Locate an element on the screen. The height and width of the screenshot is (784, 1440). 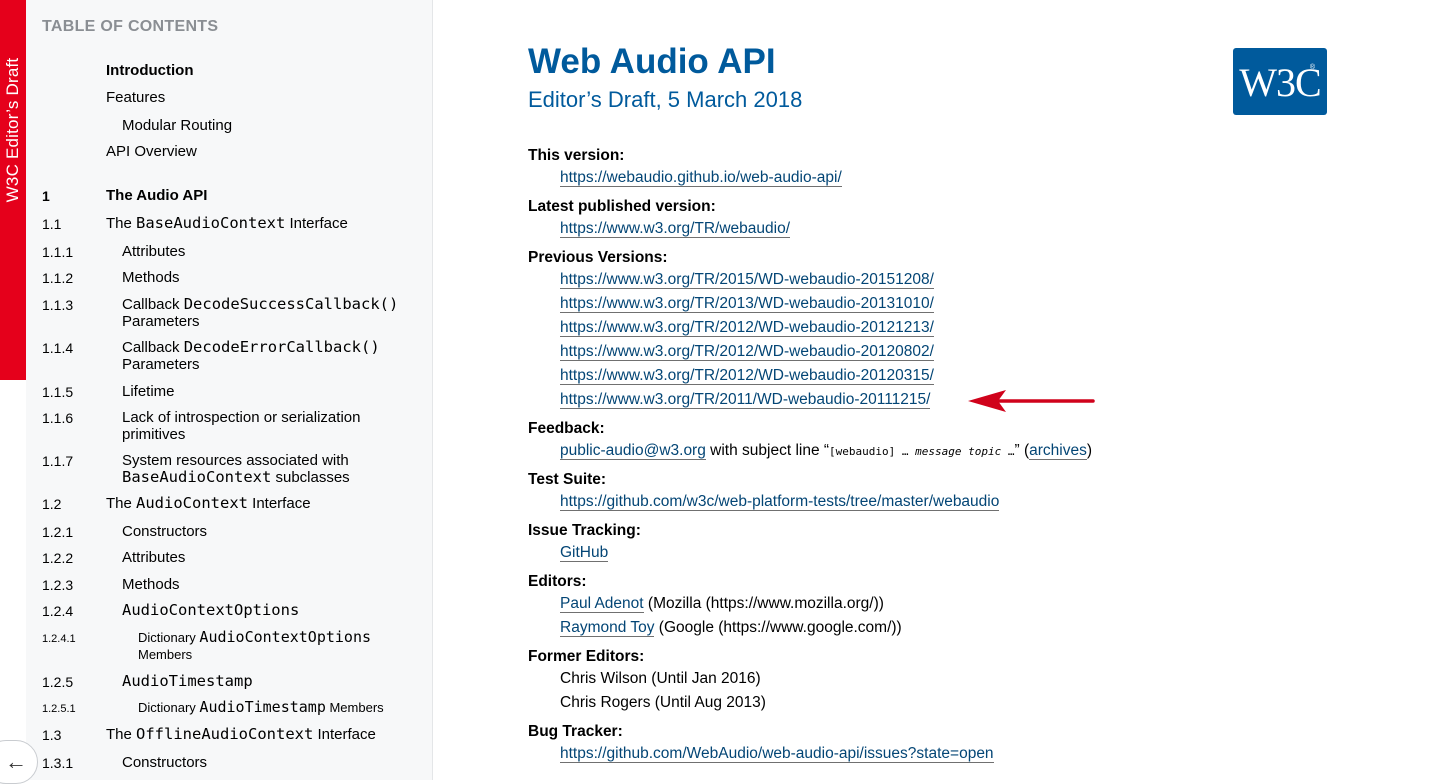
editor-name-link: Raymond Toy is located at coordinates (607, 628).